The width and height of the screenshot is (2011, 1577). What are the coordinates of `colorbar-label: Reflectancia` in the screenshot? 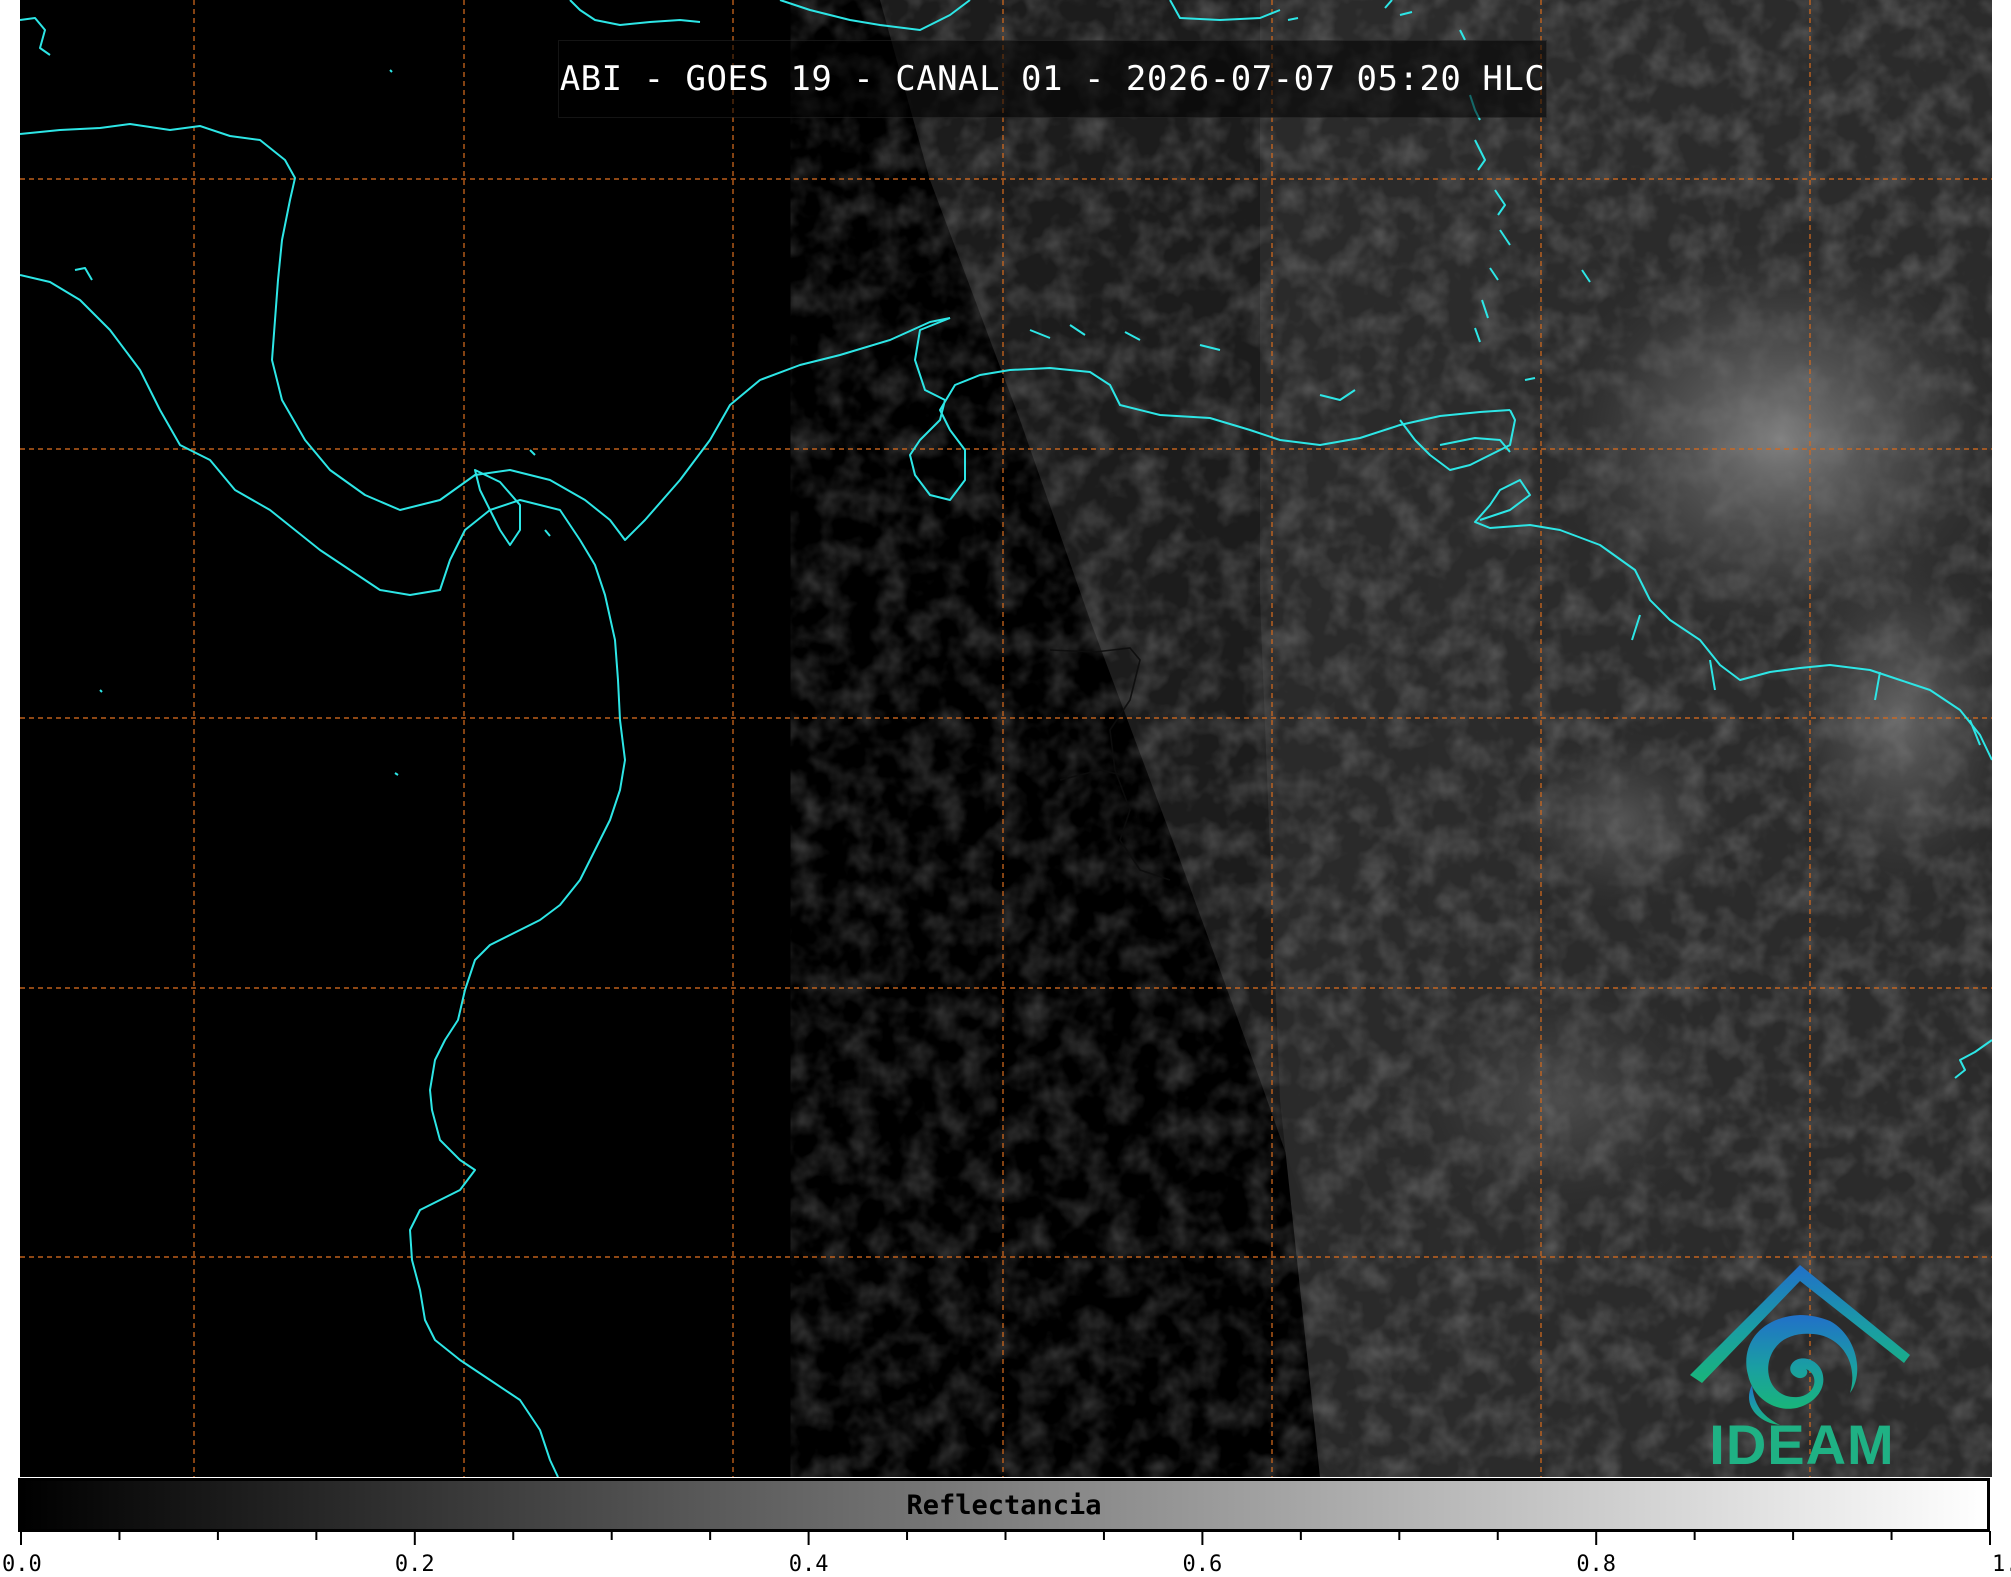 It's located at (1004, 1505).